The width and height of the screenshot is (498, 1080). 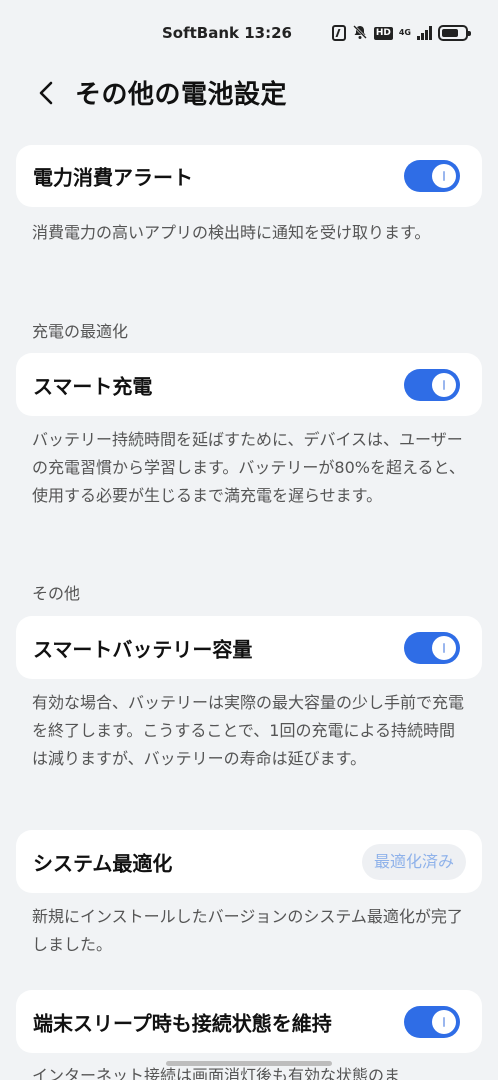 What do you see at coordinates (360, 33) in the screenshot?
I see `mute-icon` at bounding box center [360, 33].